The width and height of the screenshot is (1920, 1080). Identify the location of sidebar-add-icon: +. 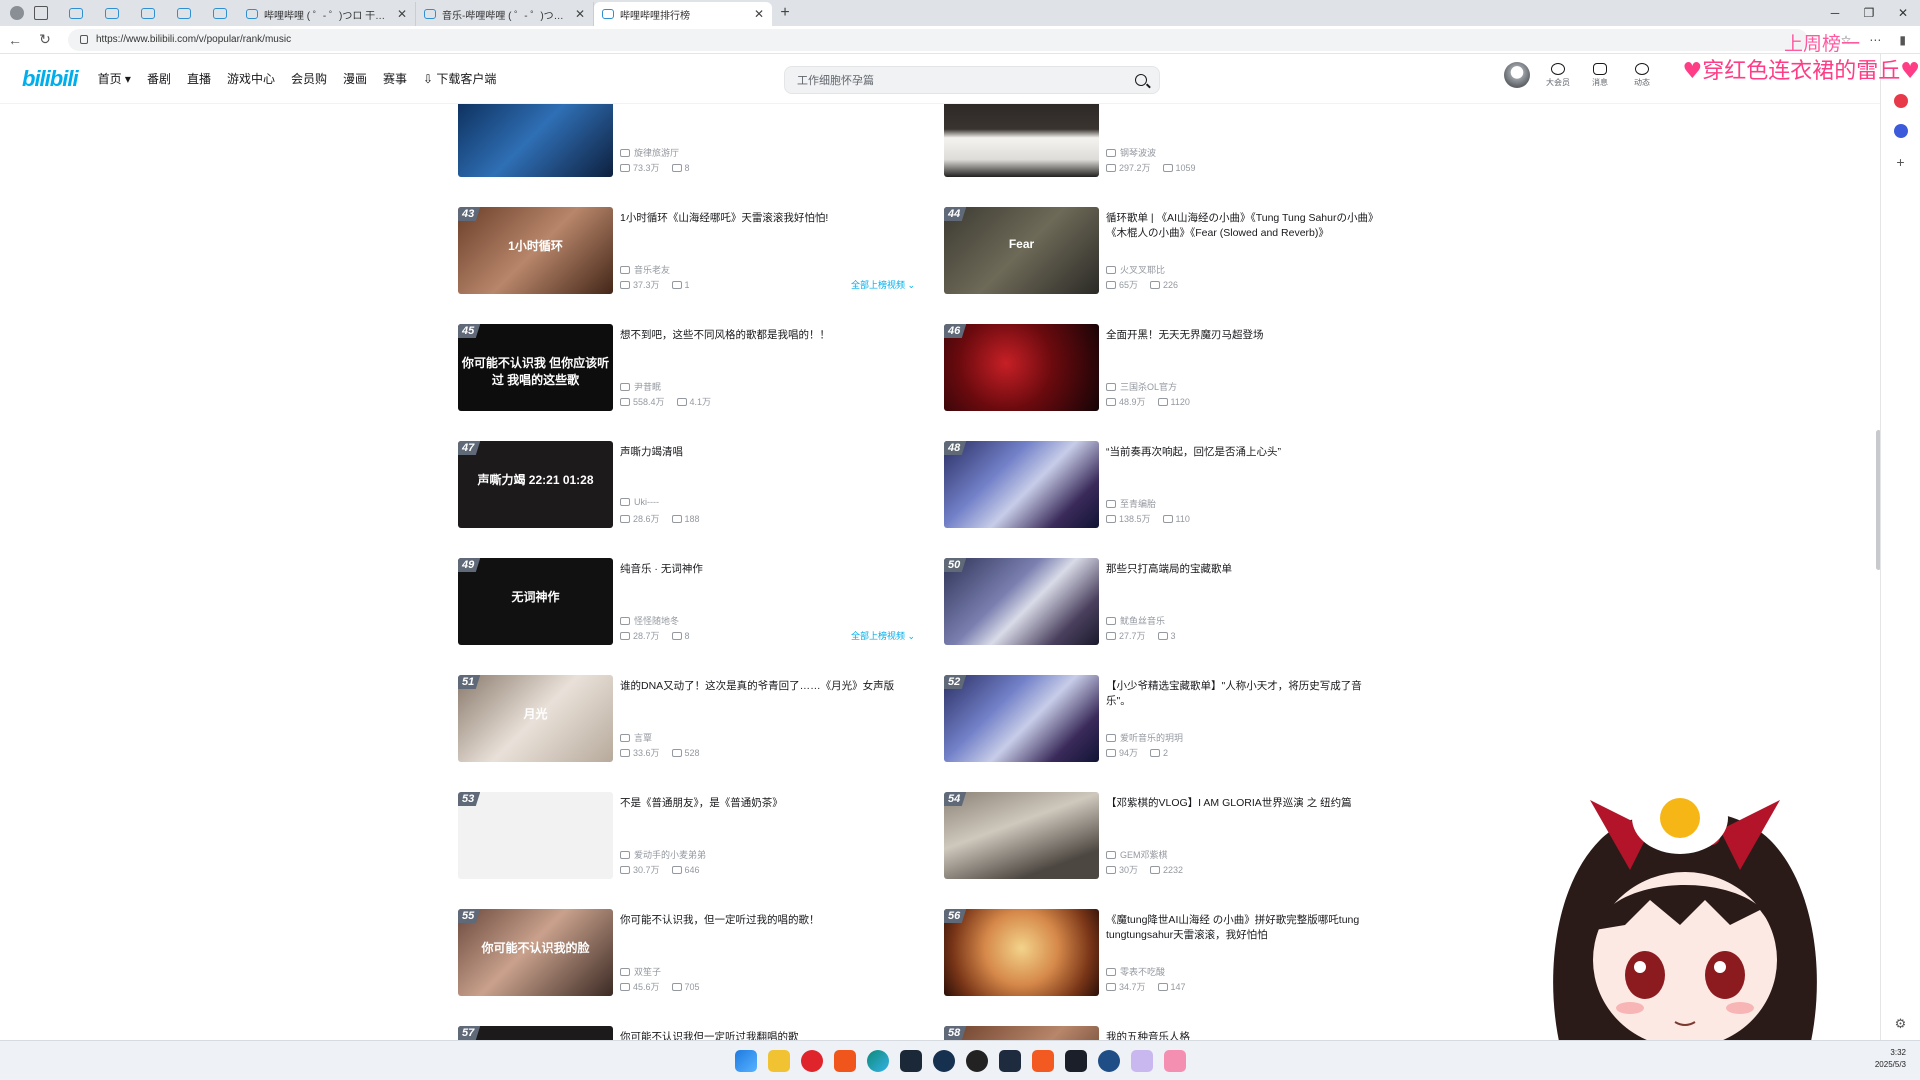
(1900, 162).